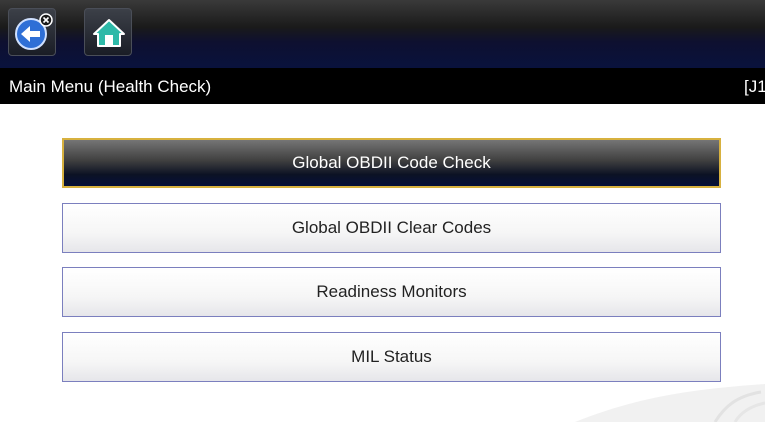 Image resolution: width=765 pixels, height=422 pixels. I want to click on title-bar: Main Menu (Health Check) [J1, so click(382, 86).